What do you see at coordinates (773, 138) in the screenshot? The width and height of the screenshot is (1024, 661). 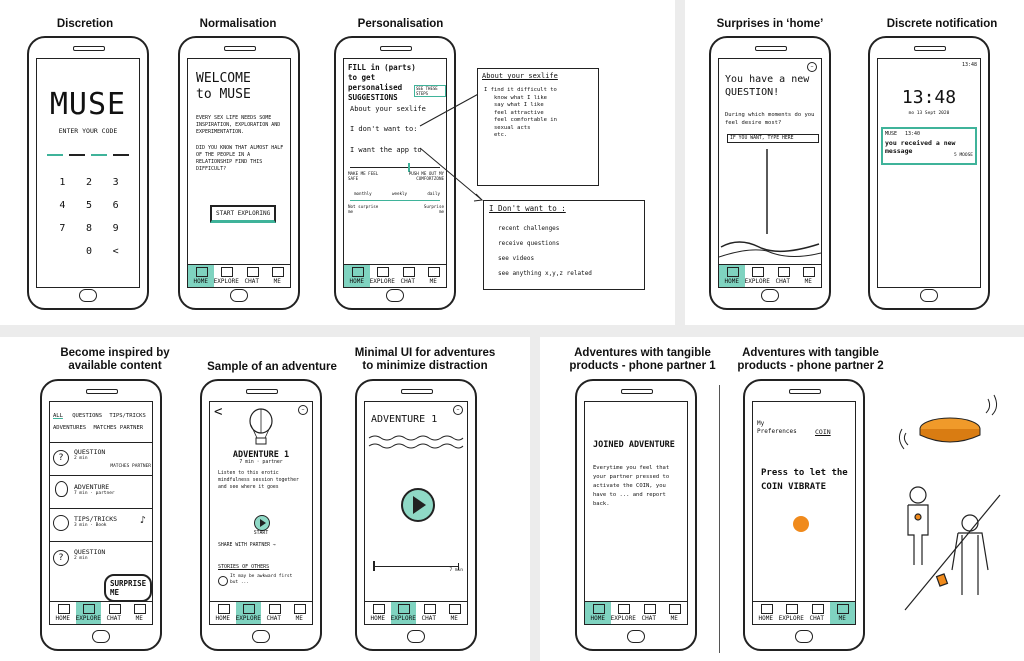 I see `answer-input: IF YOU WANT, TYPE HERE` at bounding box center [773, 138].